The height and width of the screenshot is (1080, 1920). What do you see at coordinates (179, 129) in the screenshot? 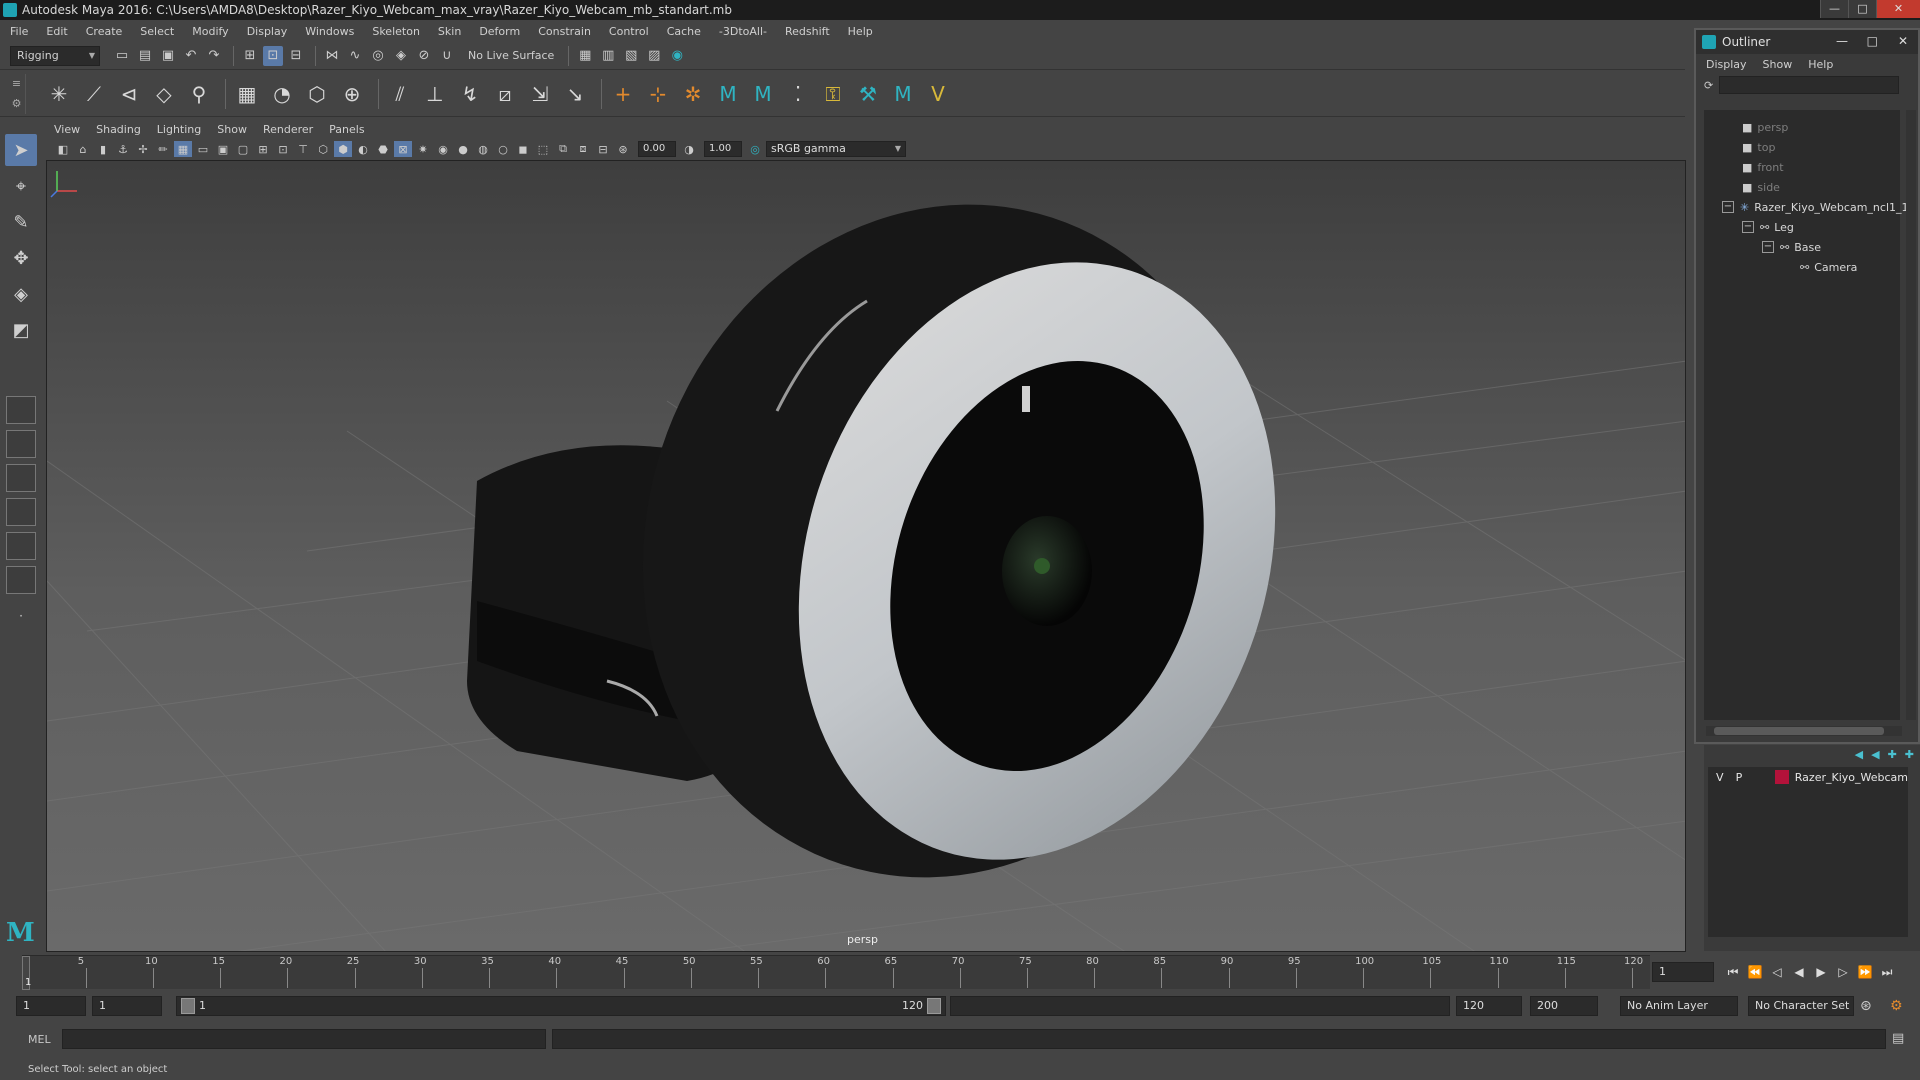
I see `panel-menu-lighting: Lighting` at bounding box center [179, 129].